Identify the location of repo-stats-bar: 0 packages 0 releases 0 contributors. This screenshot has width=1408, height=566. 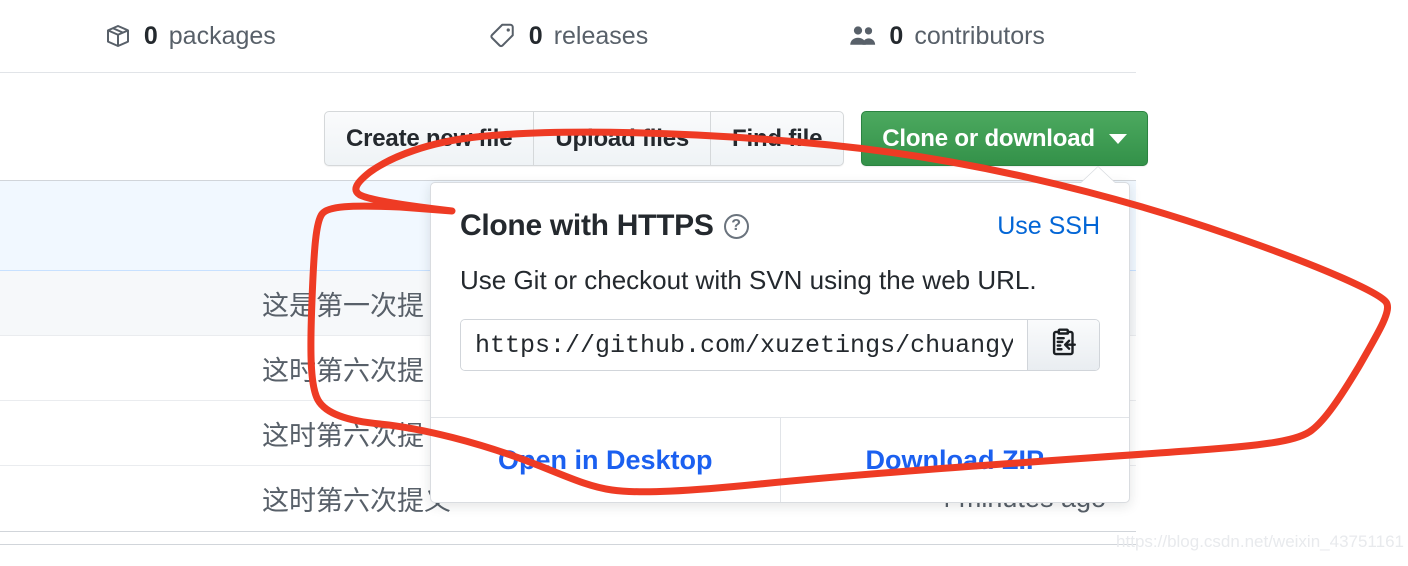
(568, 36).